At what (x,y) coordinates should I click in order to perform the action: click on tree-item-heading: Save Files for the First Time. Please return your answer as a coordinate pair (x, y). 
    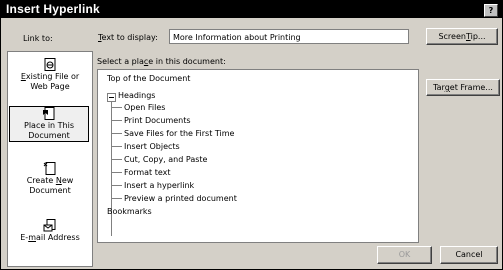
    Looking at the image, I should click on (179, 133).